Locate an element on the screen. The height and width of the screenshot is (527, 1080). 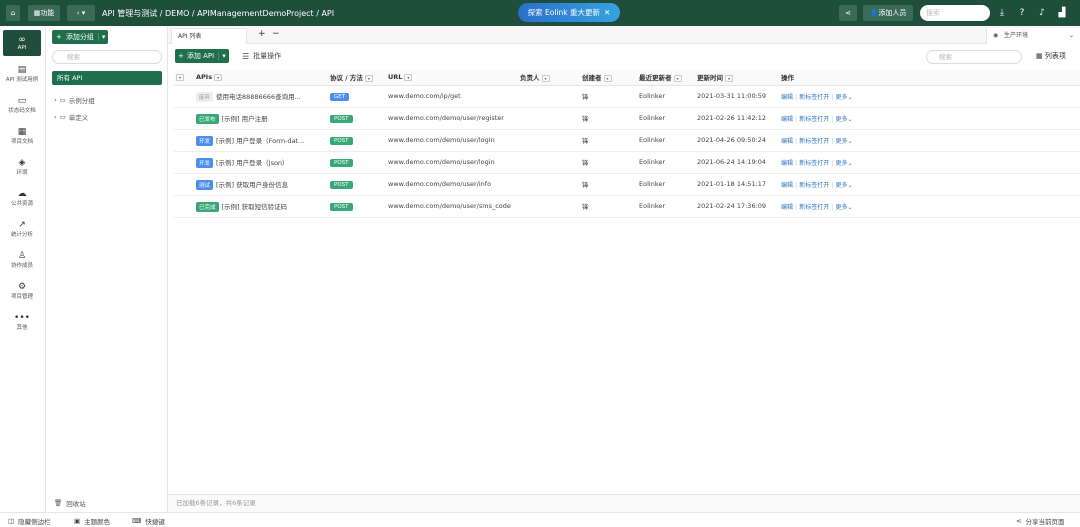
rail-item-statuscode: ▭ 状态码文档 is located at coordinates (22, 105).